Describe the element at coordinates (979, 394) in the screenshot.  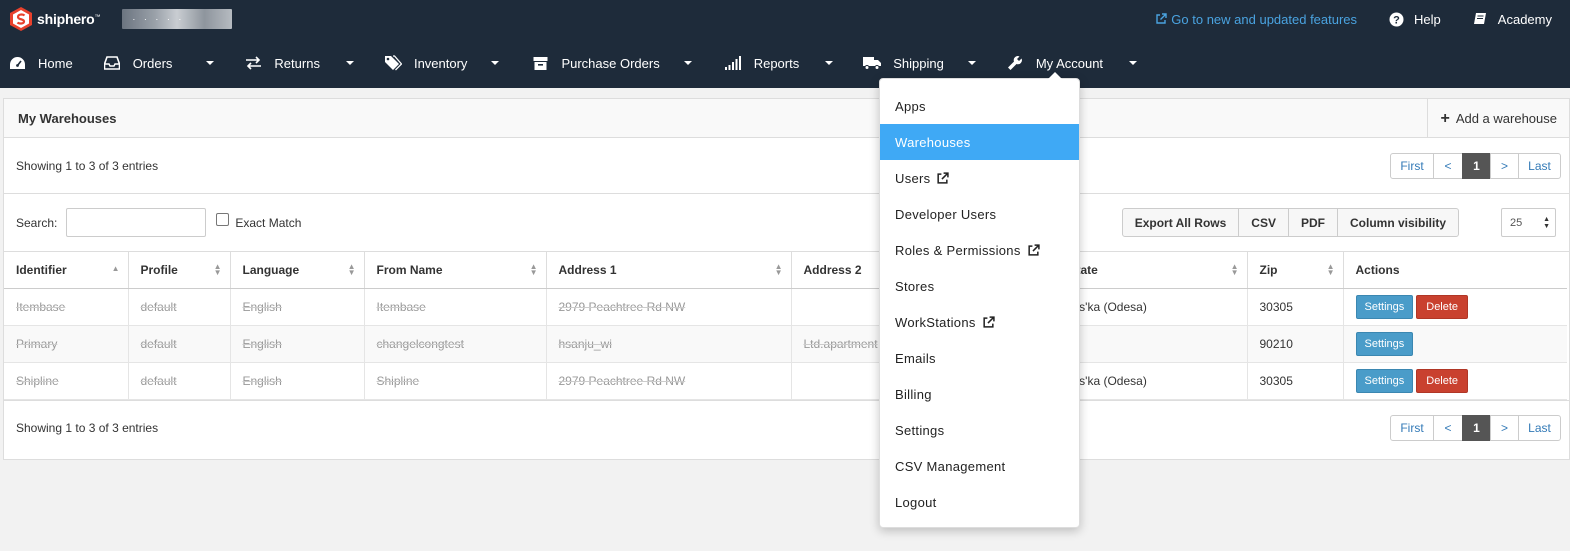
I see `menu-item-billing: Billing` at that location.